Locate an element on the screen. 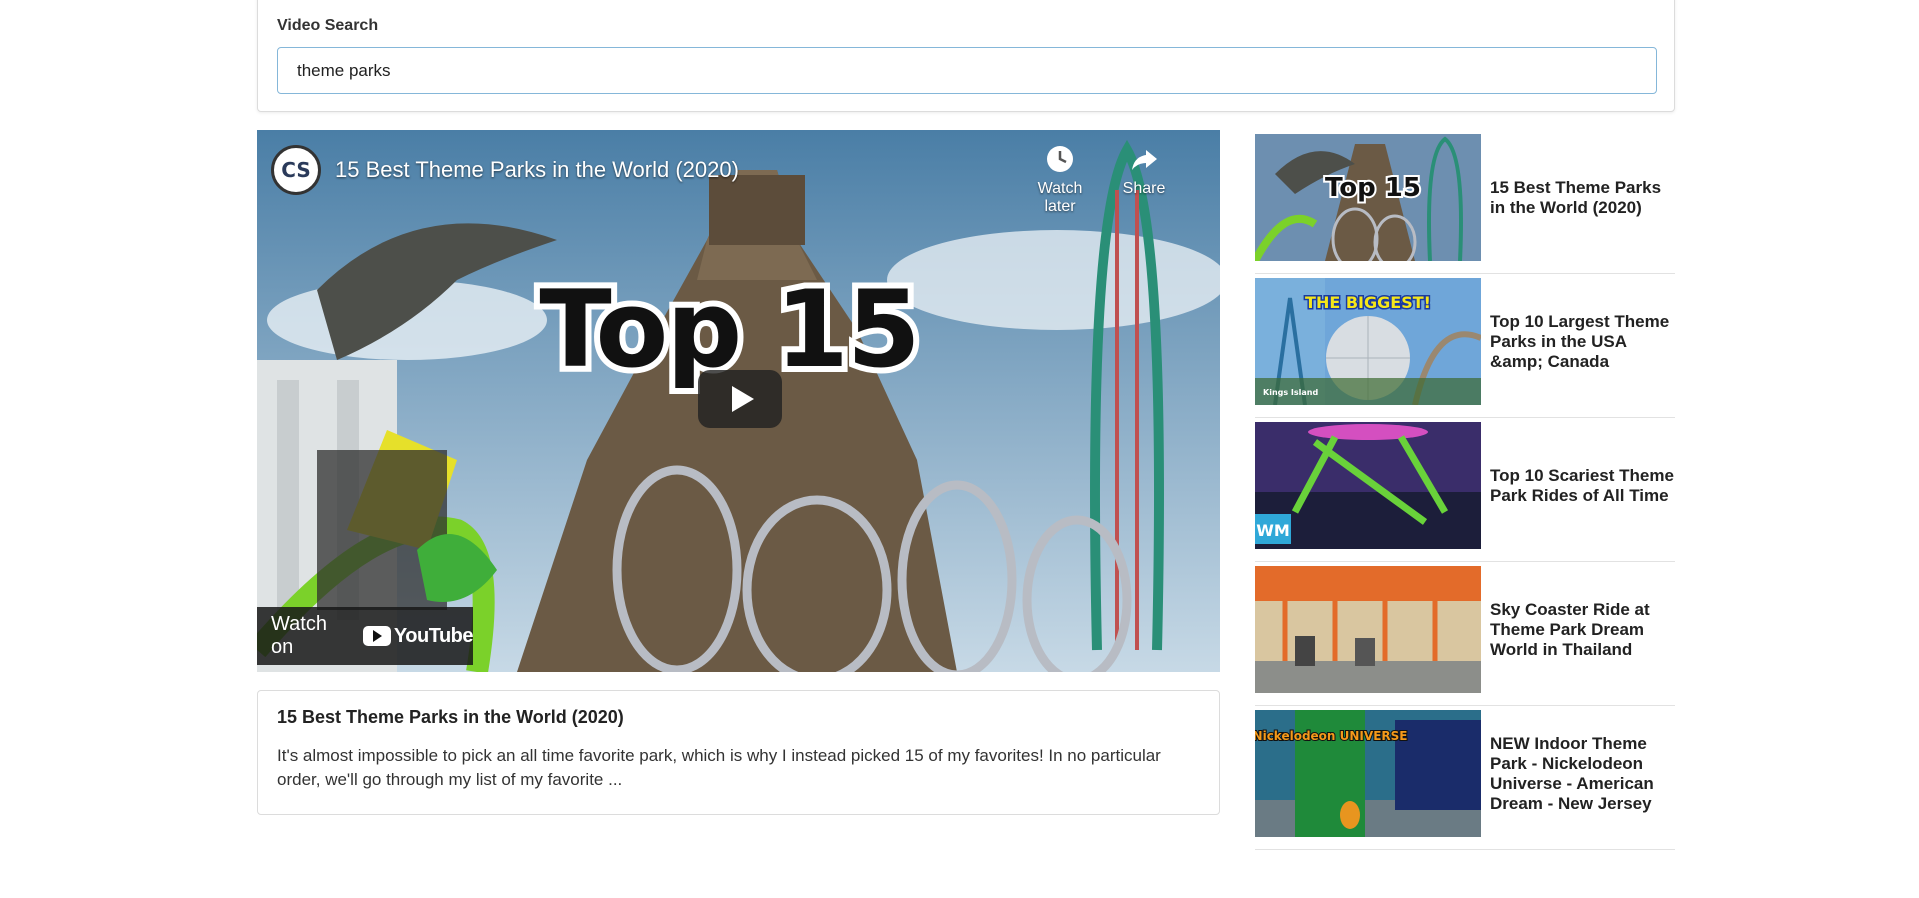  video-thumbnail: Top 15 is located at coordinates (1368, 197).